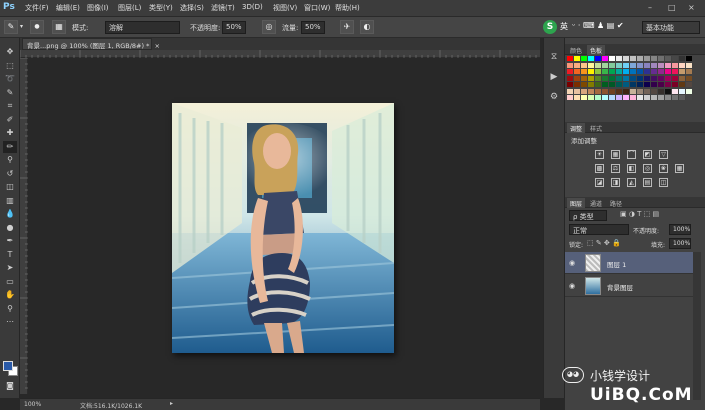  Describe the element at coordinates (596, 128) in the screenshot. I see `tab-styles: 样式` at that location.